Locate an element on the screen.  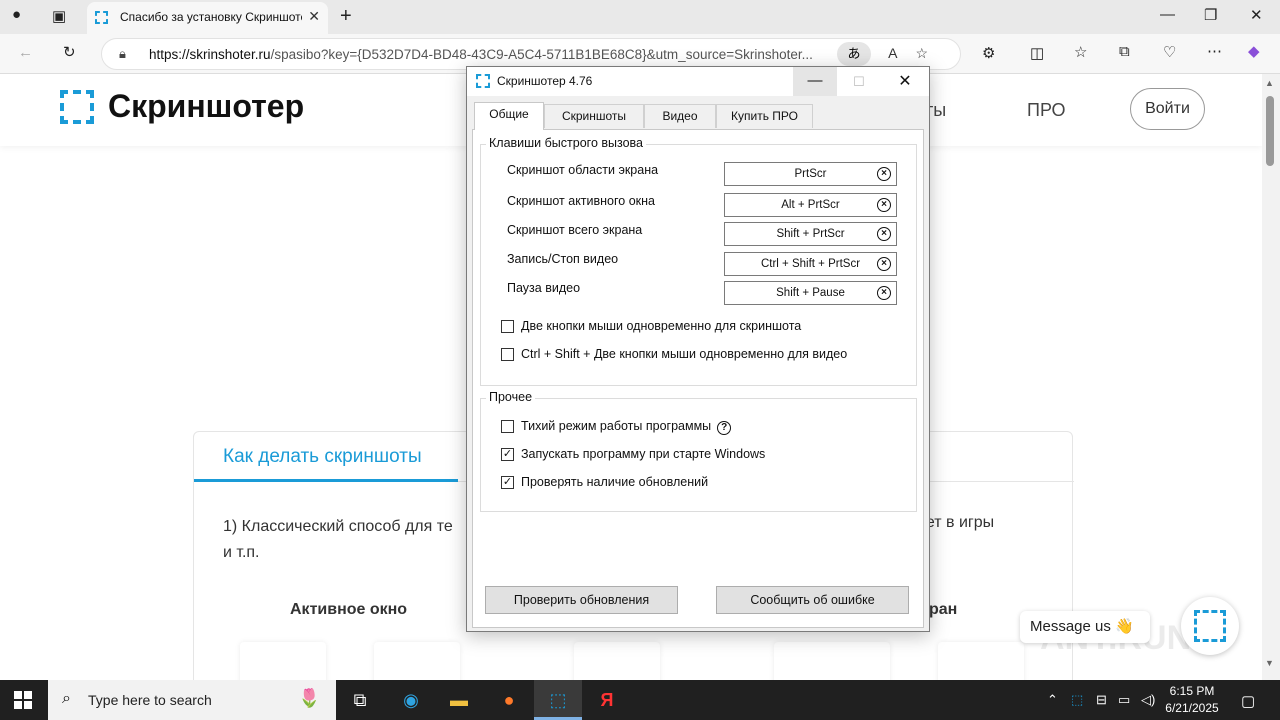
scroll-down-icon: ▼ is located at coordinates (1269, 663).